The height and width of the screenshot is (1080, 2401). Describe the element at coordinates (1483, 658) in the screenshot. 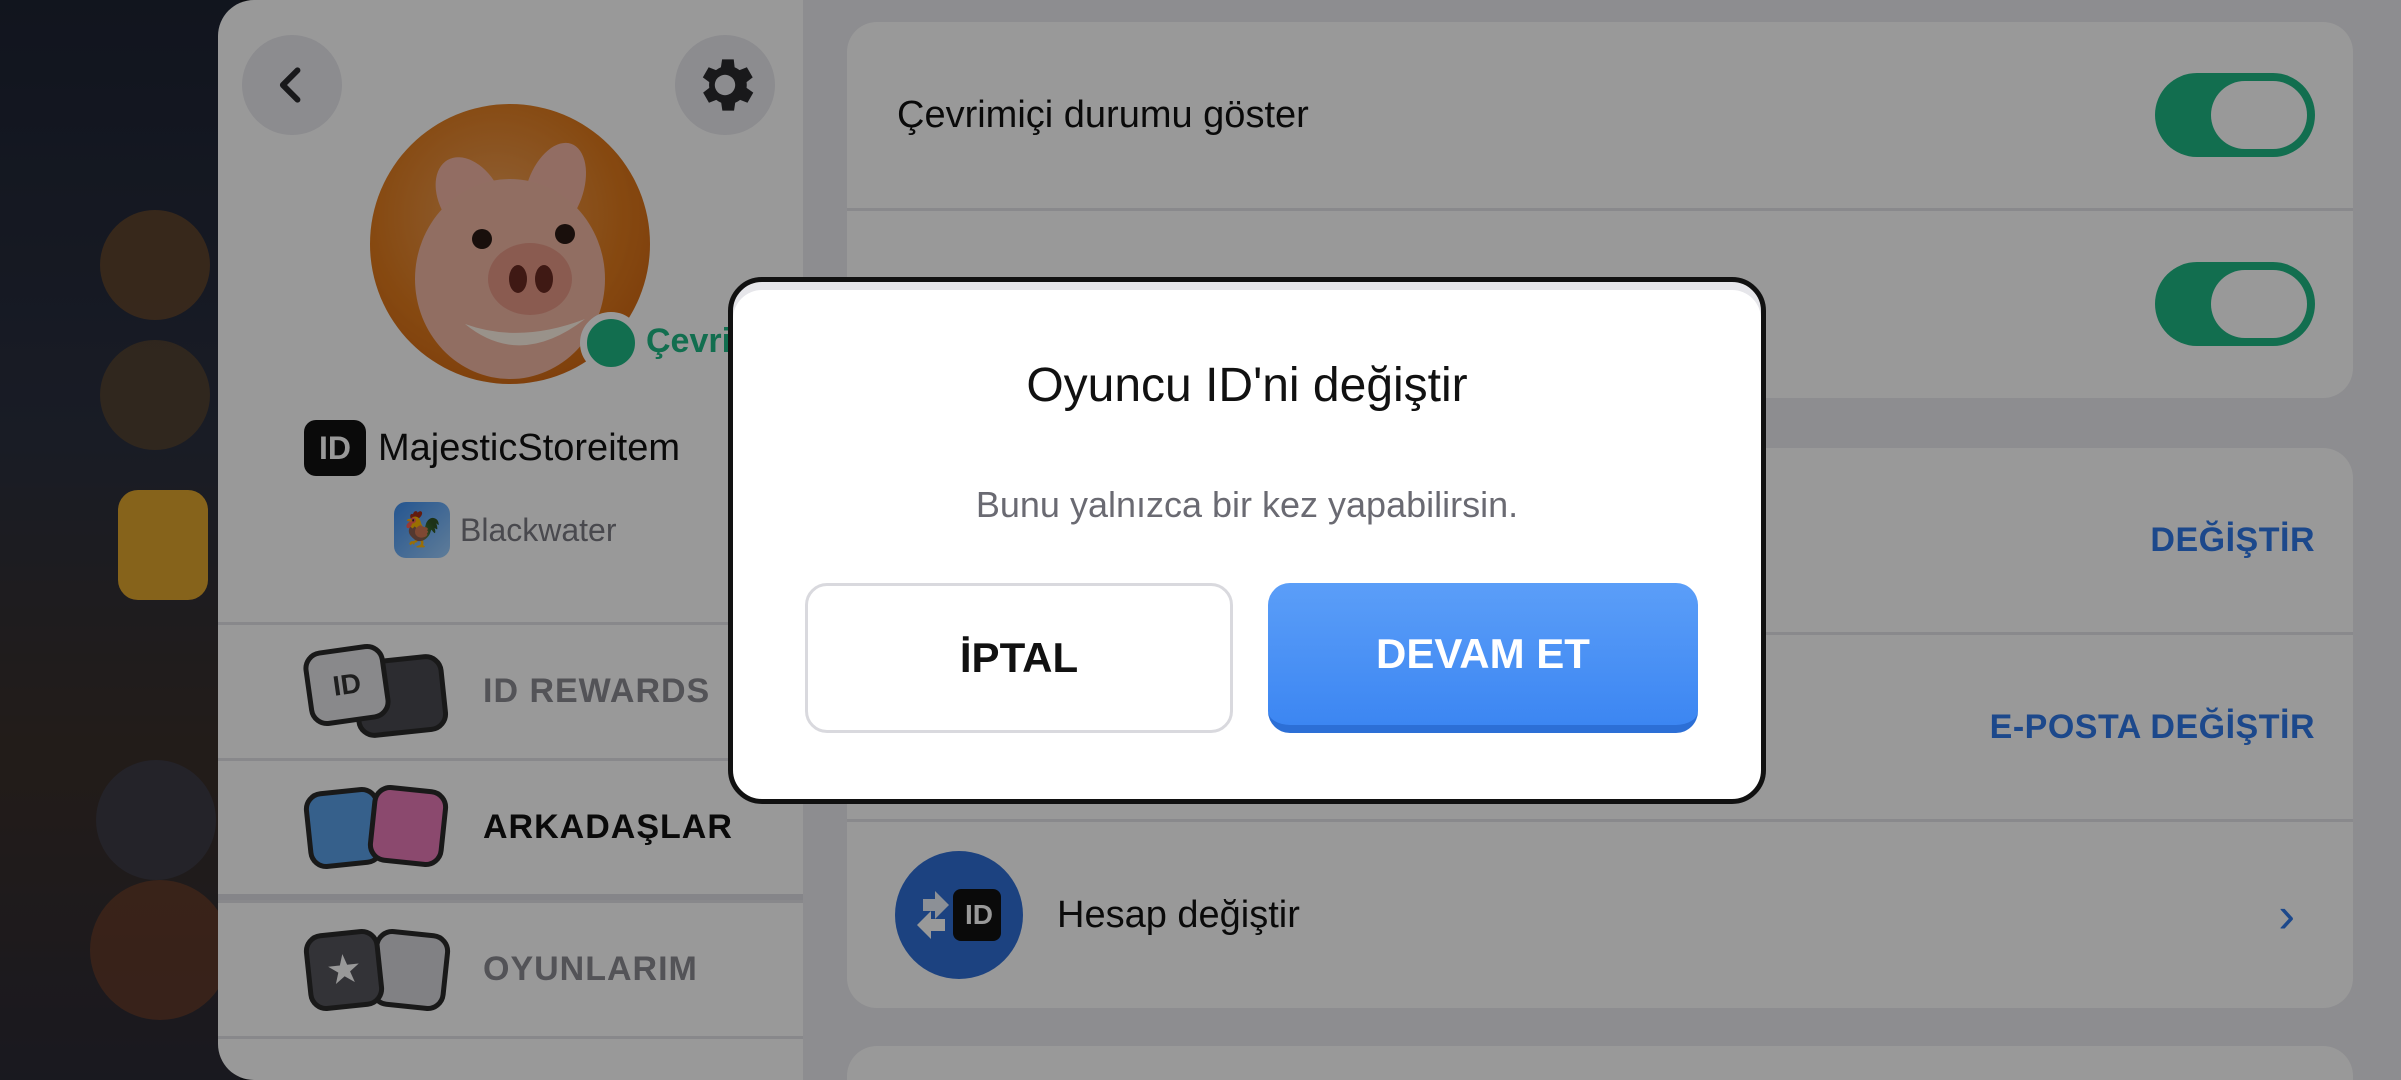

I see `continue-button: DEVAM ET` at that location.